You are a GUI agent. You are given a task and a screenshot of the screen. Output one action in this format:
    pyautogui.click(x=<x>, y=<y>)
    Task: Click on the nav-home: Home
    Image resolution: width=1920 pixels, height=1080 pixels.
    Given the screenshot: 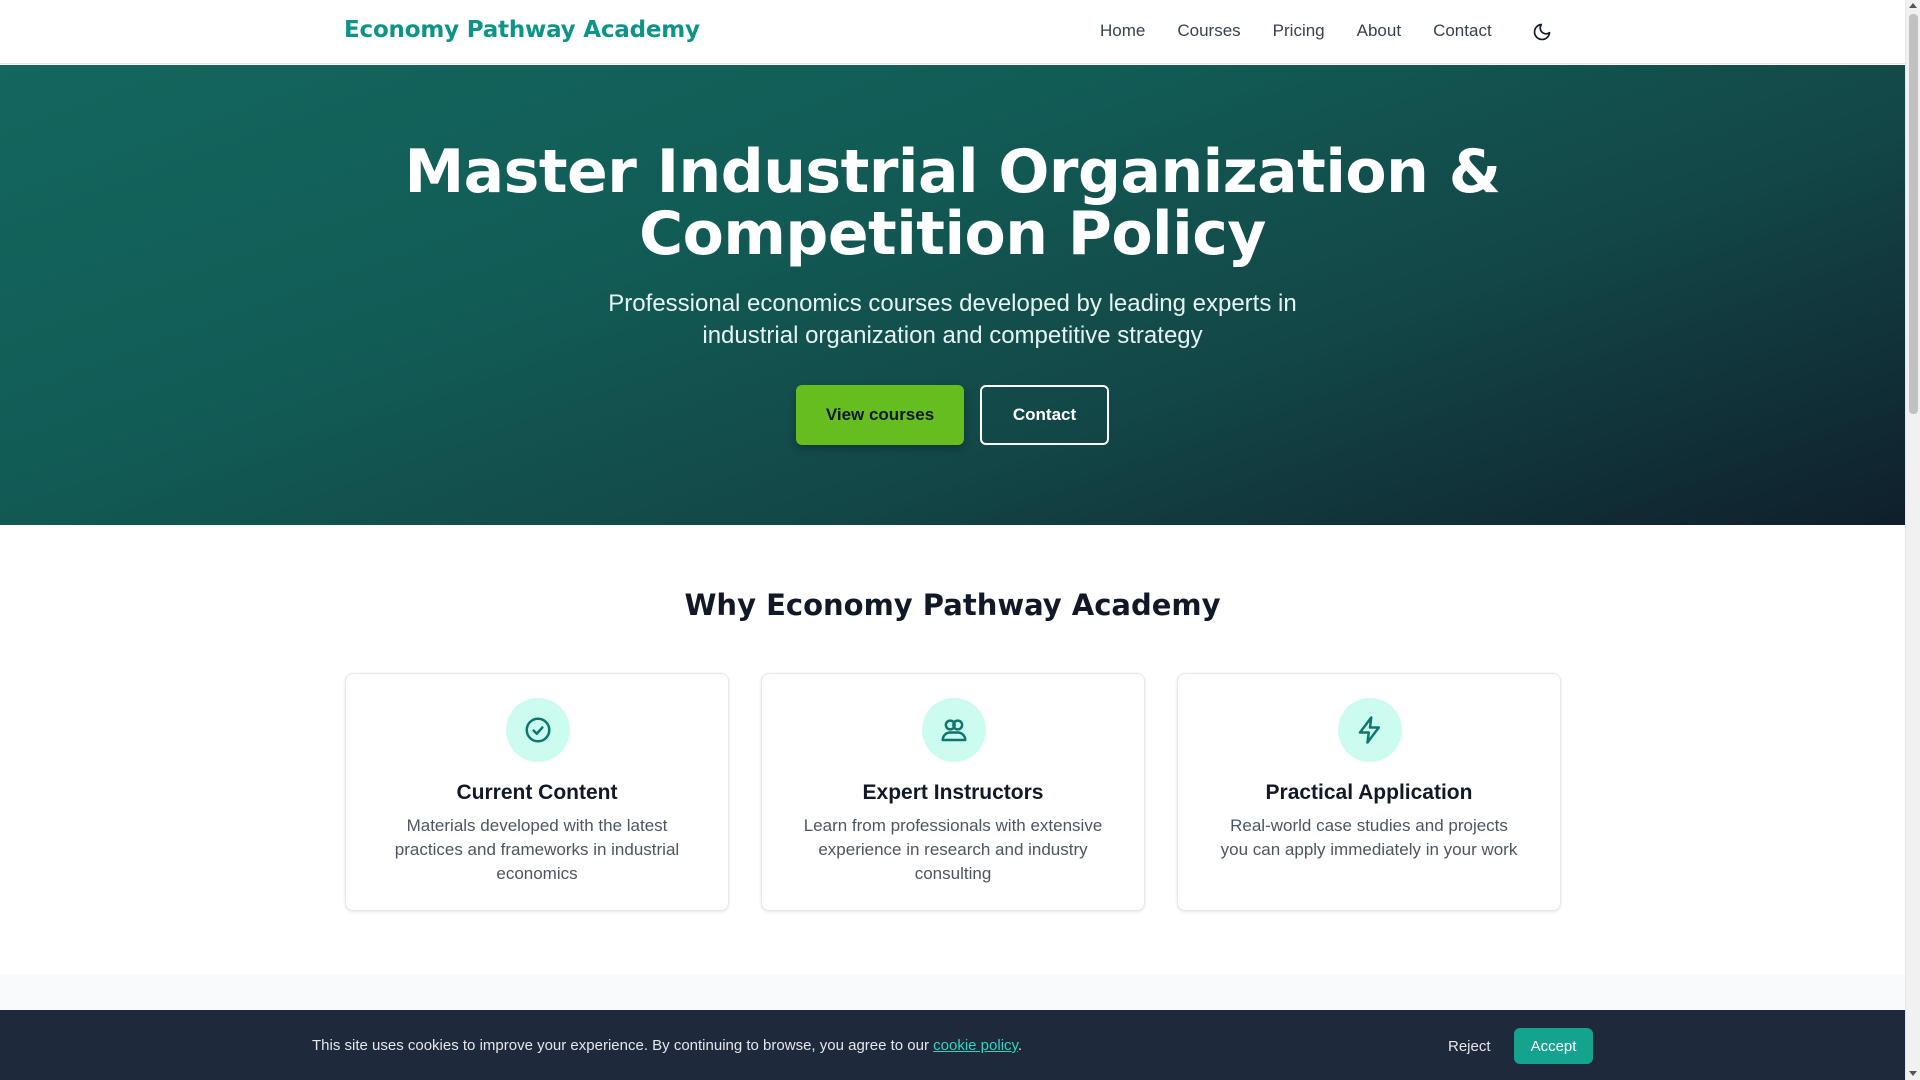 What is the action you would take?
    pyautogui.click(x=1122, y=31)
    